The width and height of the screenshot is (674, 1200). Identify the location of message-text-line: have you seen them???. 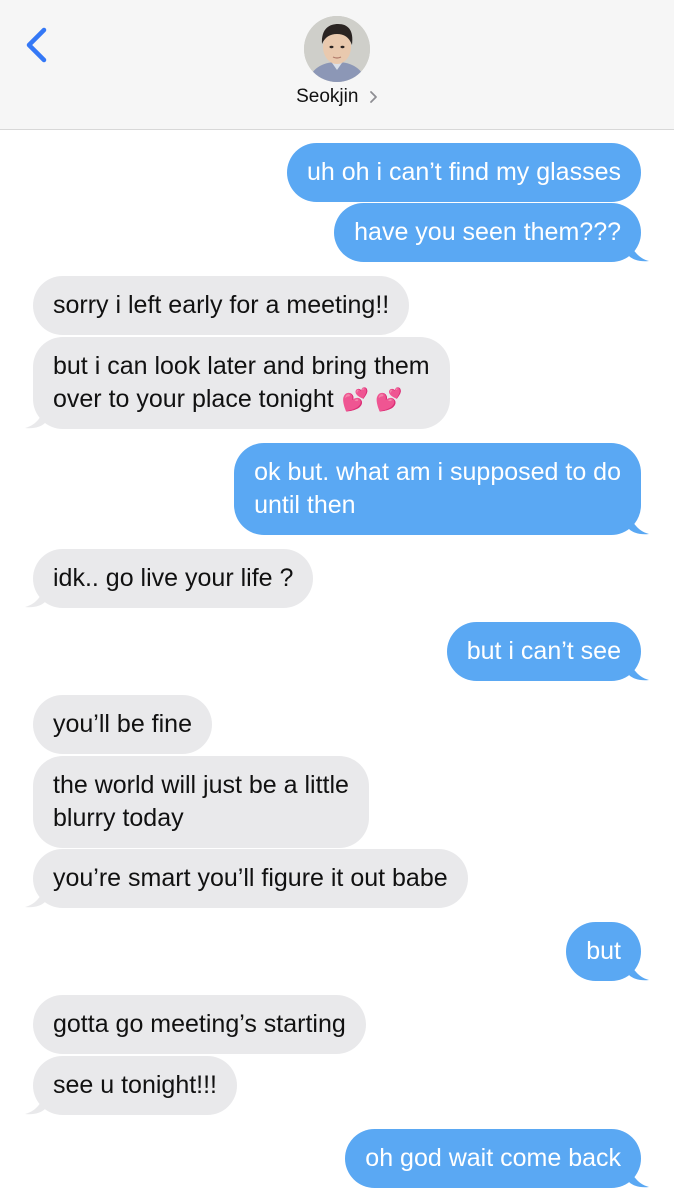
(487, 232).